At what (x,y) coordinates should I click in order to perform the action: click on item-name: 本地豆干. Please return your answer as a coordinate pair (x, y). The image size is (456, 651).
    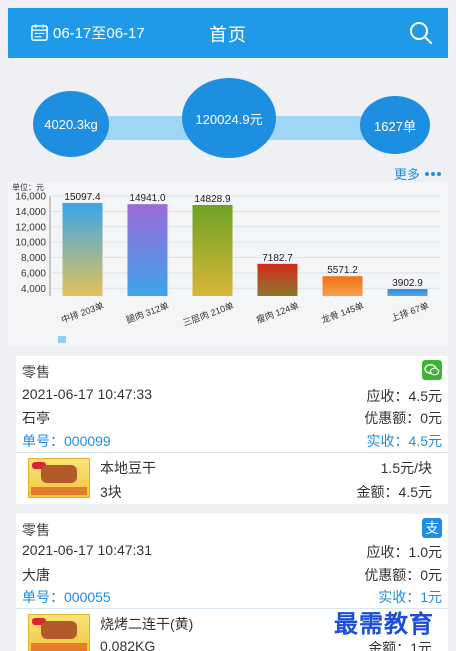
    Looking at the image, I should click on (128, 468).